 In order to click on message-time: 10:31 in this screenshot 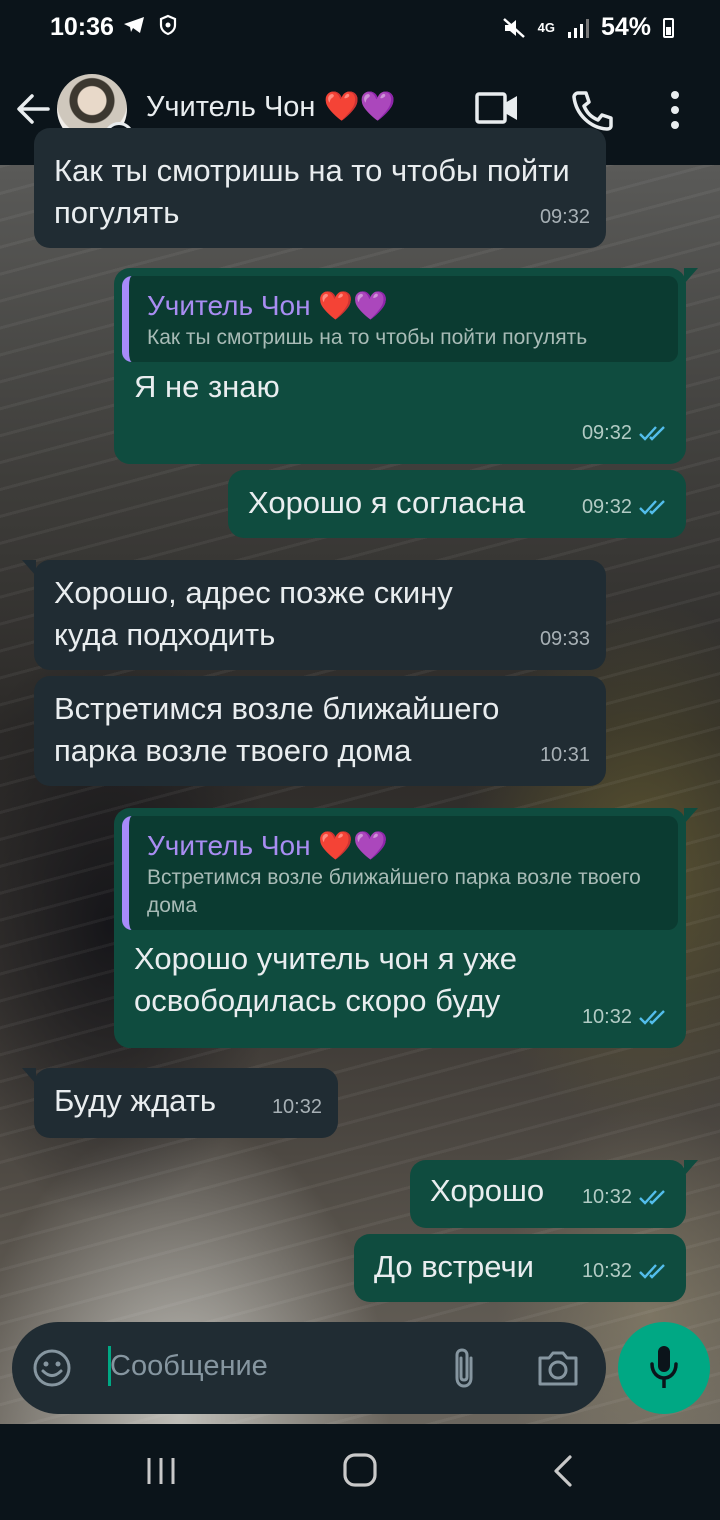, I will do `click(564, 755)`.